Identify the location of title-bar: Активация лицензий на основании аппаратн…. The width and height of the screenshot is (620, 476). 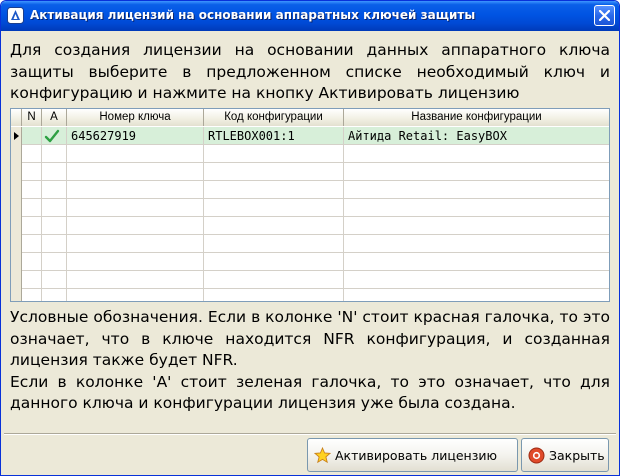
(310, 16).